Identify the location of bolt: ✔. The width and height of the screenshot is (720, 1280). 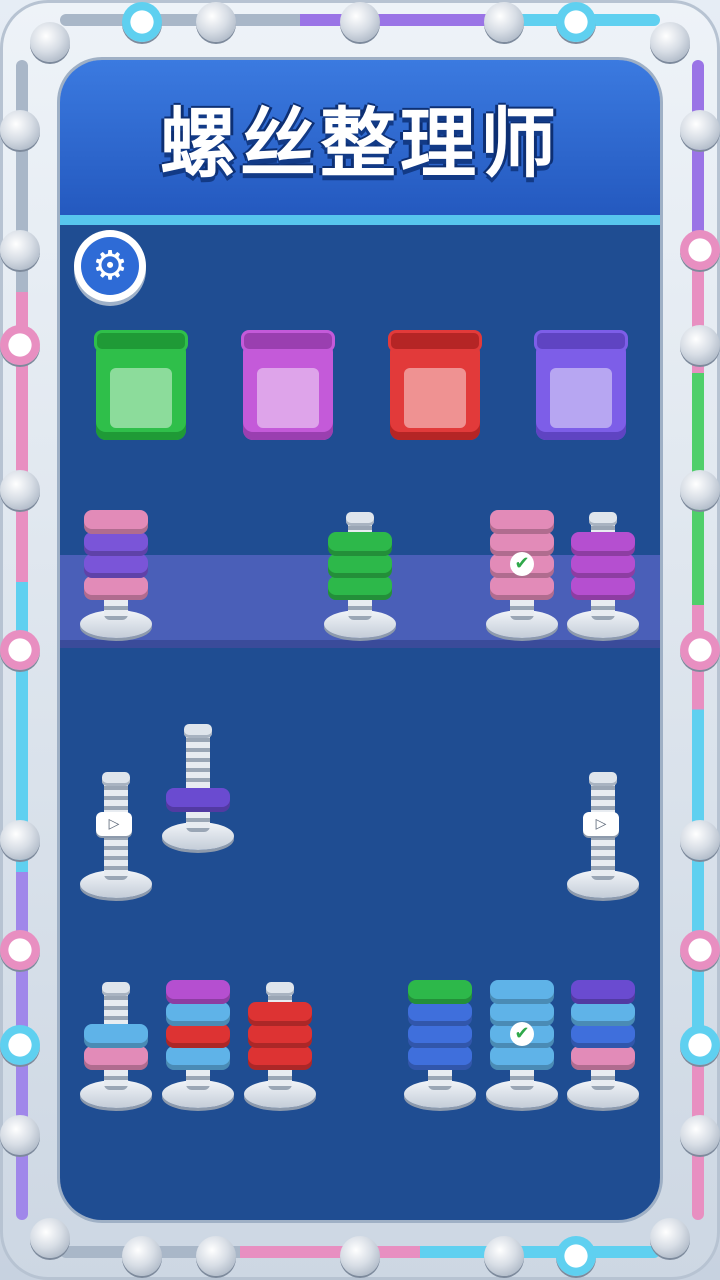
(522, 640).